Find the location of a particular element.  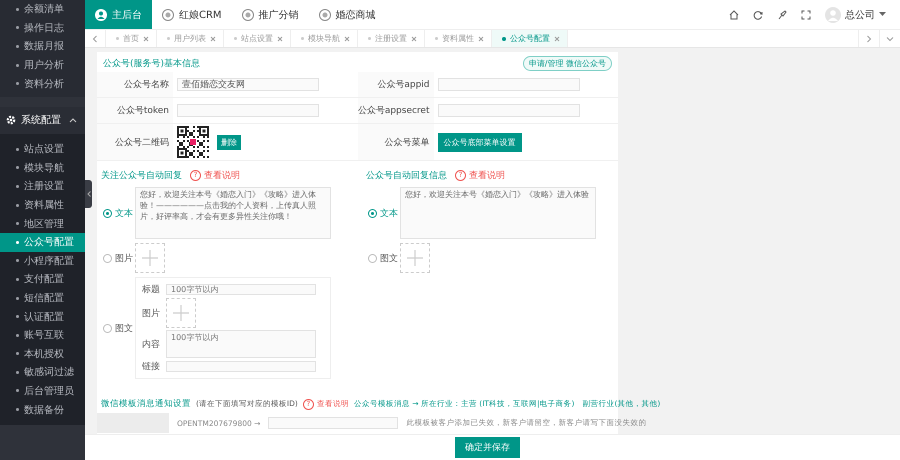

field-label: 内容 is located at coordinates (151, 344).